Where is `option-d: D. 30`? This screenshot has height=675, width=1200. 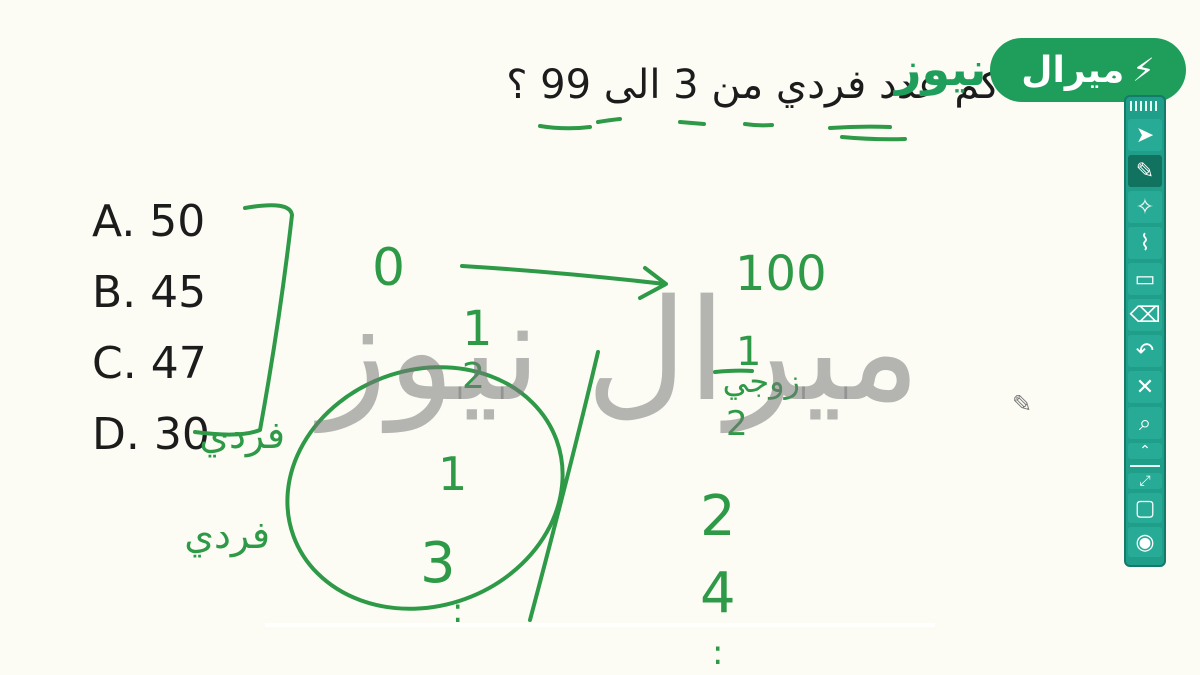 option-d: D. 30 is located at coordinates (151, 434).